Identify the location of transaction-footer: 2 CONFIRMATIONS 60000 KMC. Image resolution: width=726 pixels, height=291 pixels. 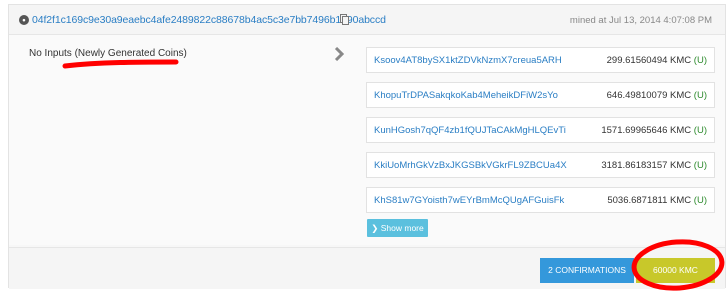
(367, 268).